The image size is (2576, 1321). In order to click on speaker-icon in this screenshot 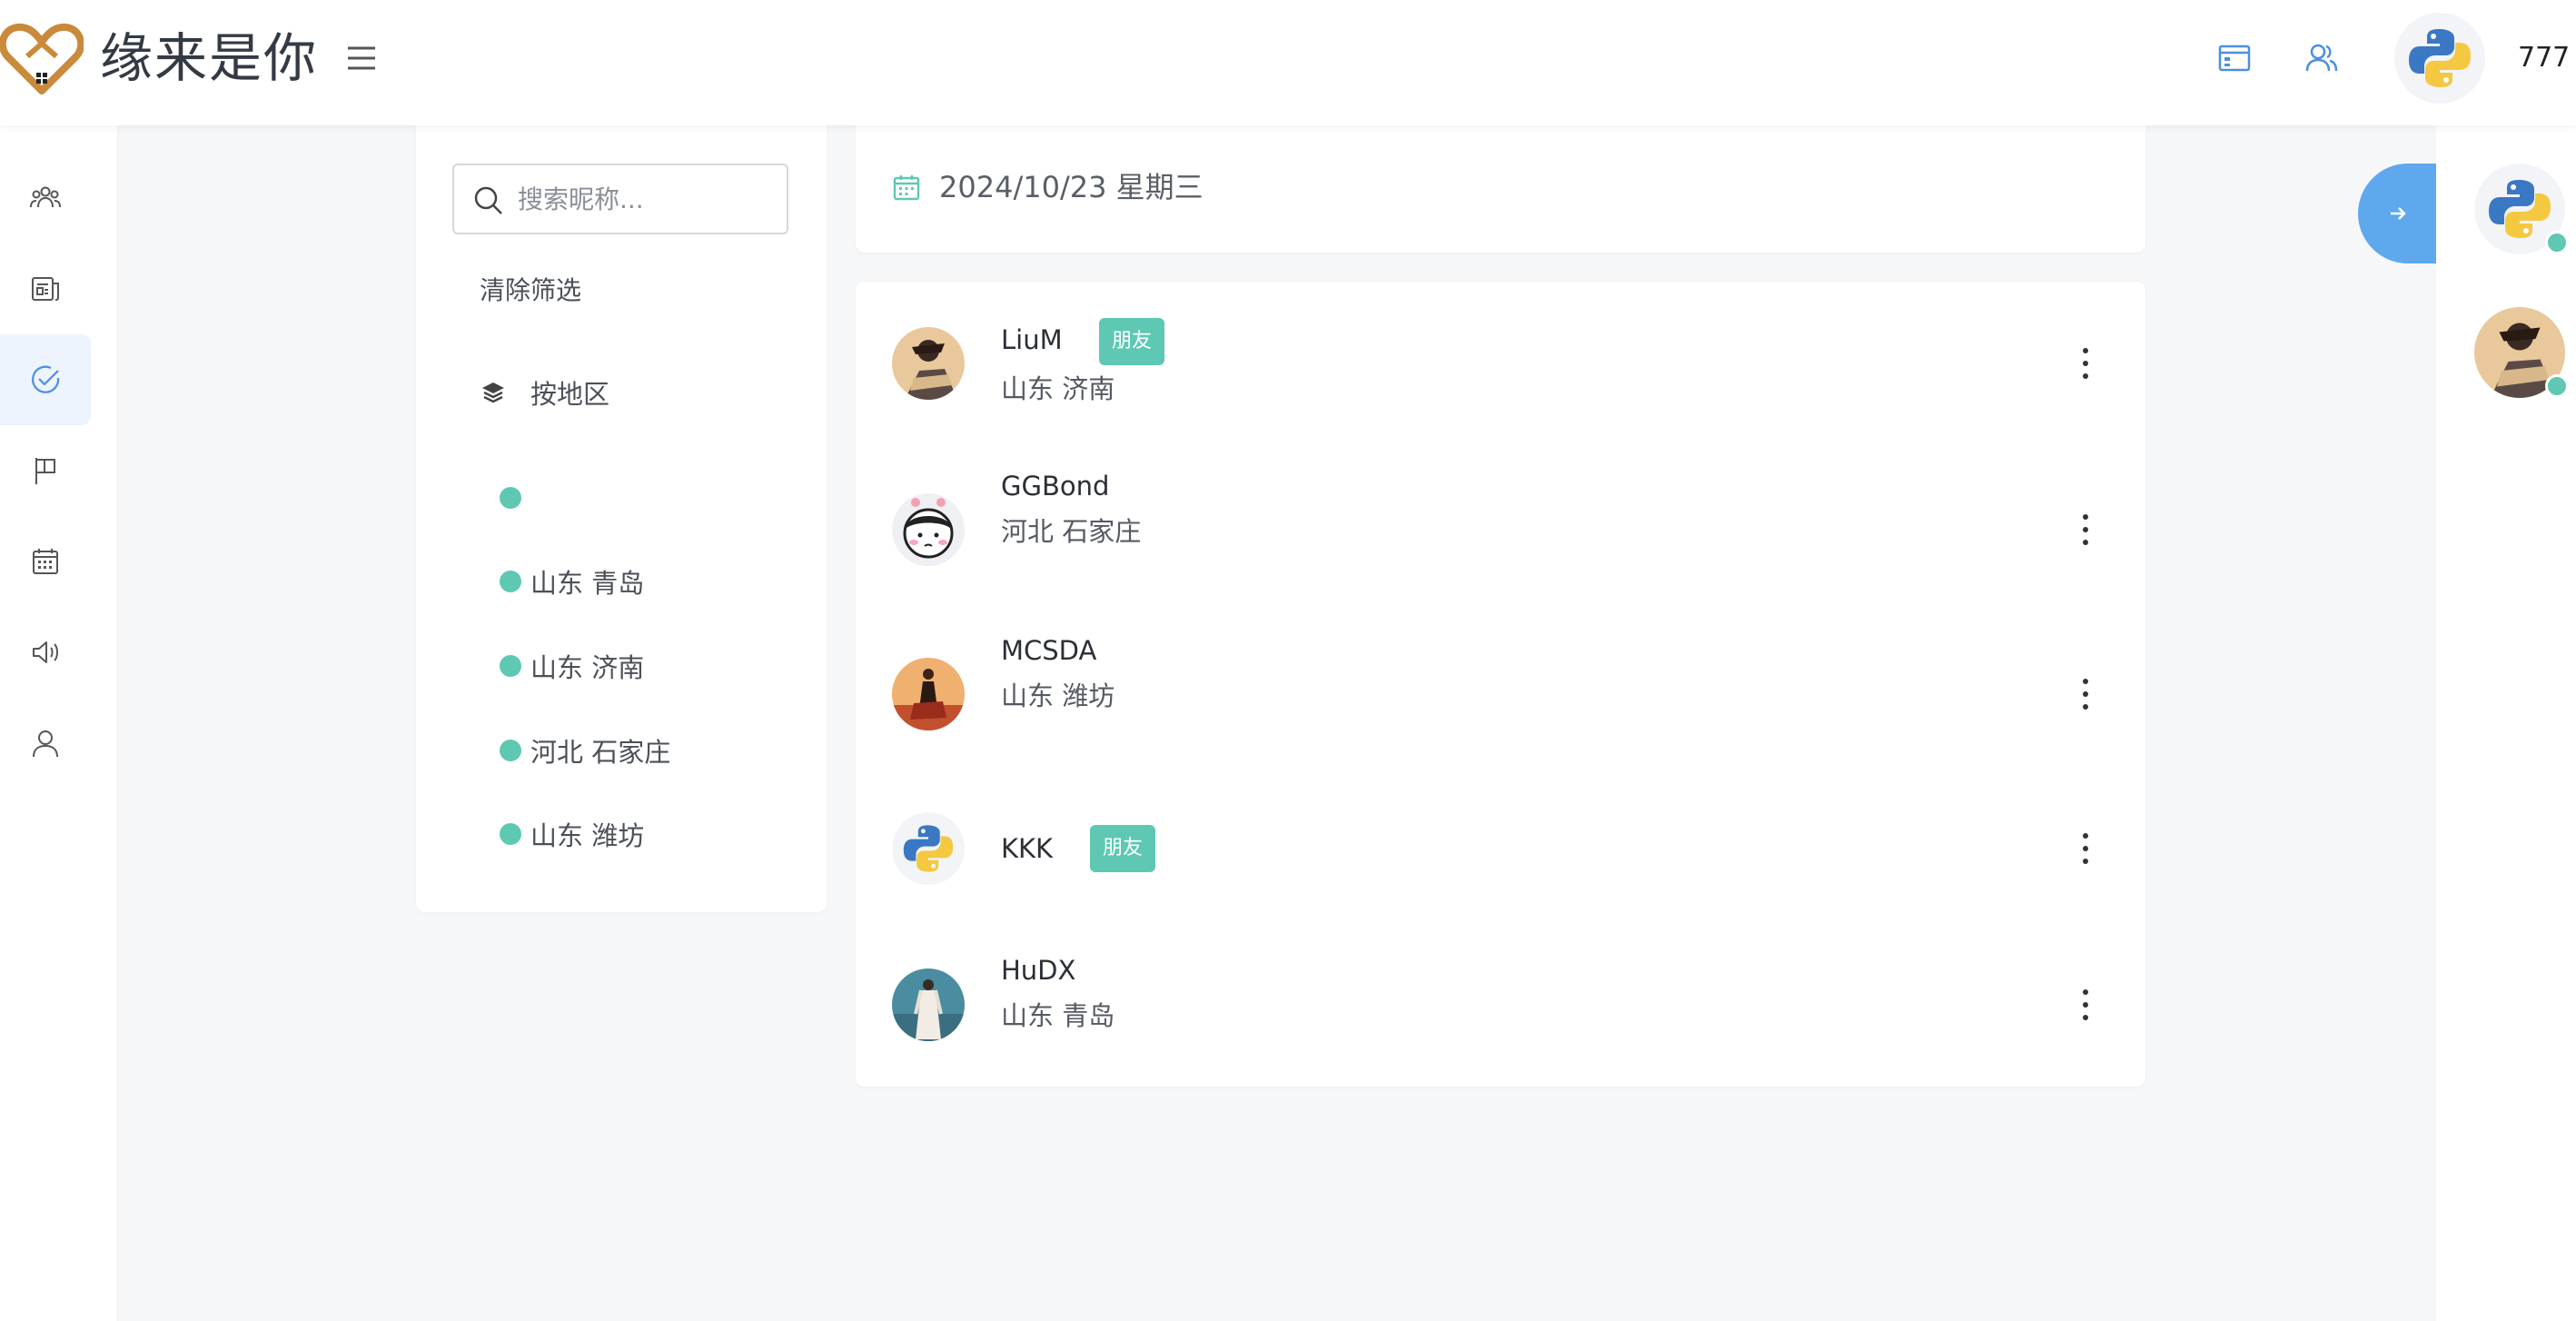, I will do `click(45, 652)`.